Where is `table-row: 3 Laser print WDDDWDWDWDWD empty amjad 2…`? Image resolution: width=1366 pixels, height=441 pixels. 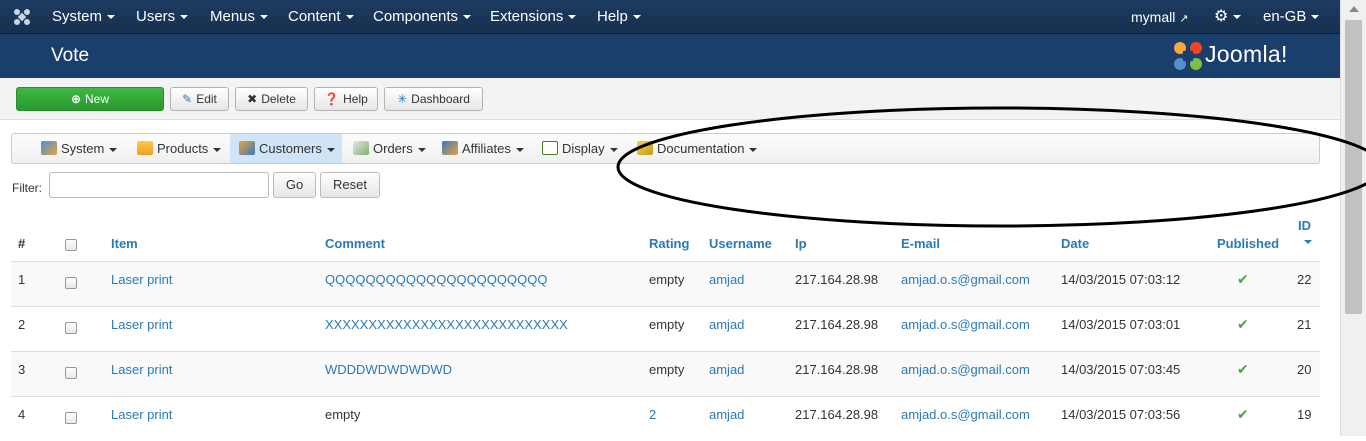 table-row: 3 Laser print WDDDWDWDWDWD empty amjad 2… is located at coordinates (665, 373).